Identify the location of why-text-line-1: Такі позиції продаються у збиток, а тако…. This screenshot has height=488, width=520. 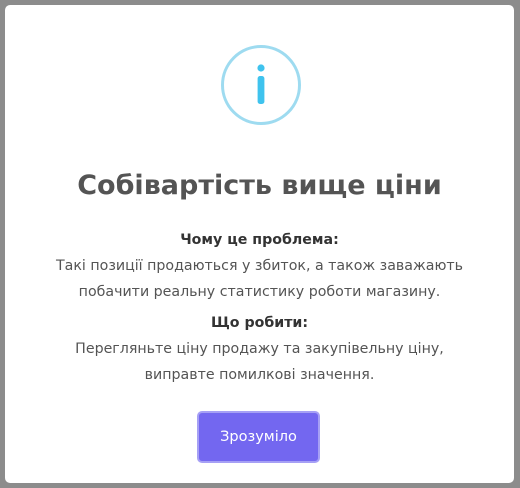
(259, 266).